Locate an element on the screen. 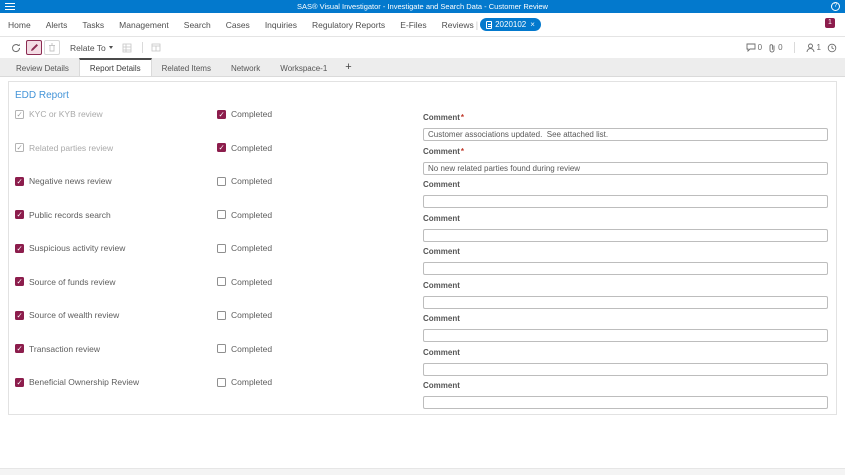  nav-item-search: Search is located at coordinates (197, 25).